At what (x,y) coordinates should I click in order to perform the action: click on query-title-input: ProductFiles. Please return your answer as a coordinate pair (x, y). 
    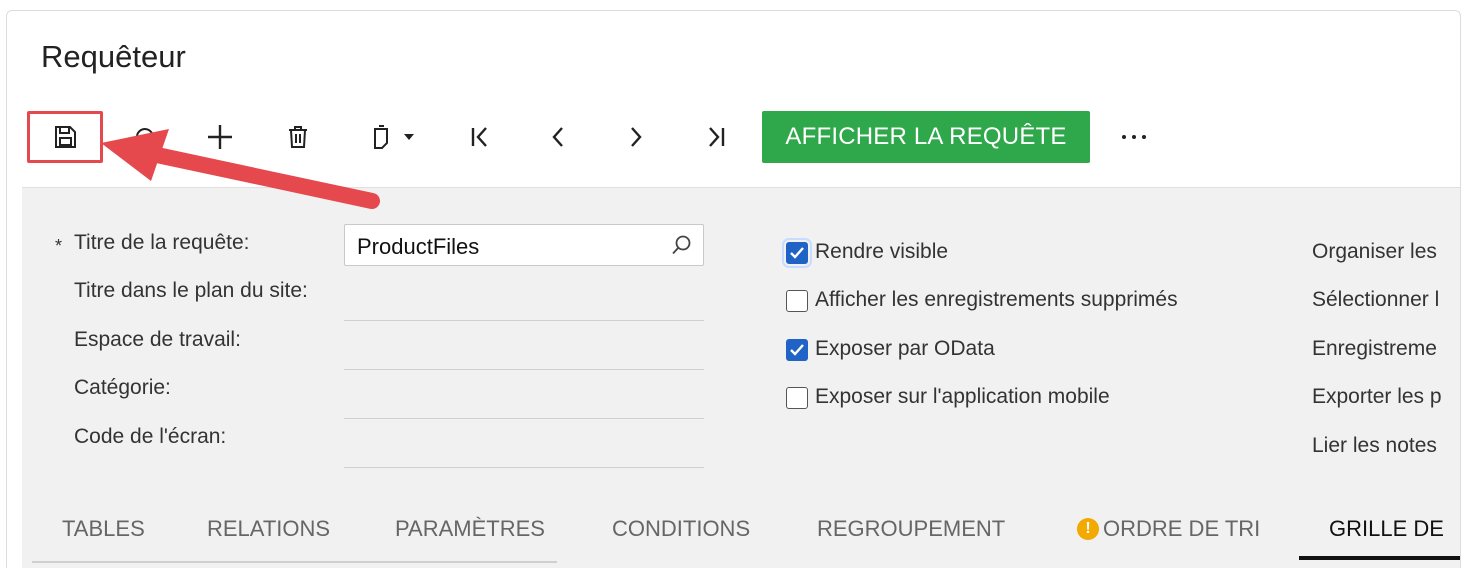
    Looking at the image, I should click on (524, 245).